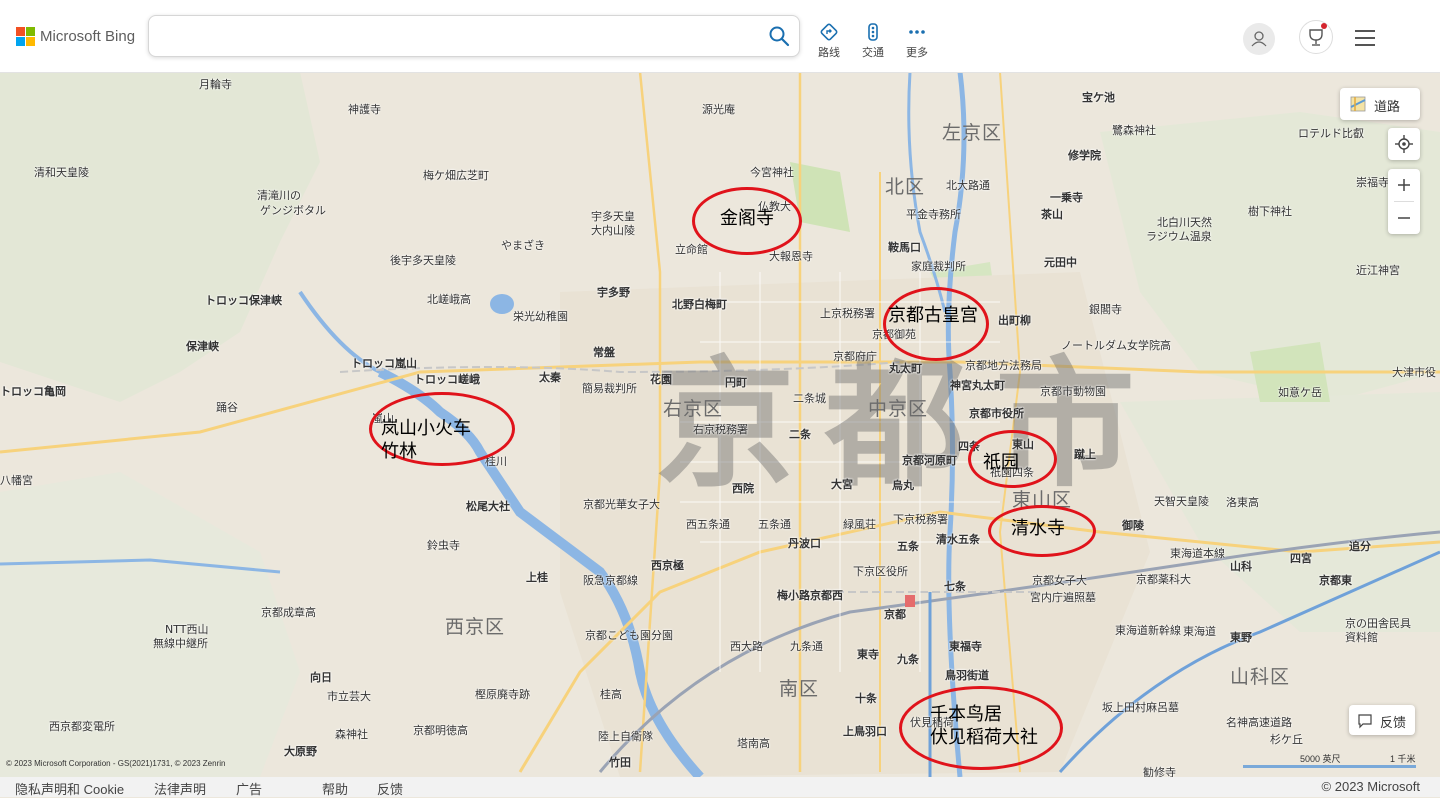 This screenshot has width=1440, height=798. Describe the element at coordinates (806, 646) in the screenshot. I see `place-label: 九条通` at that location.